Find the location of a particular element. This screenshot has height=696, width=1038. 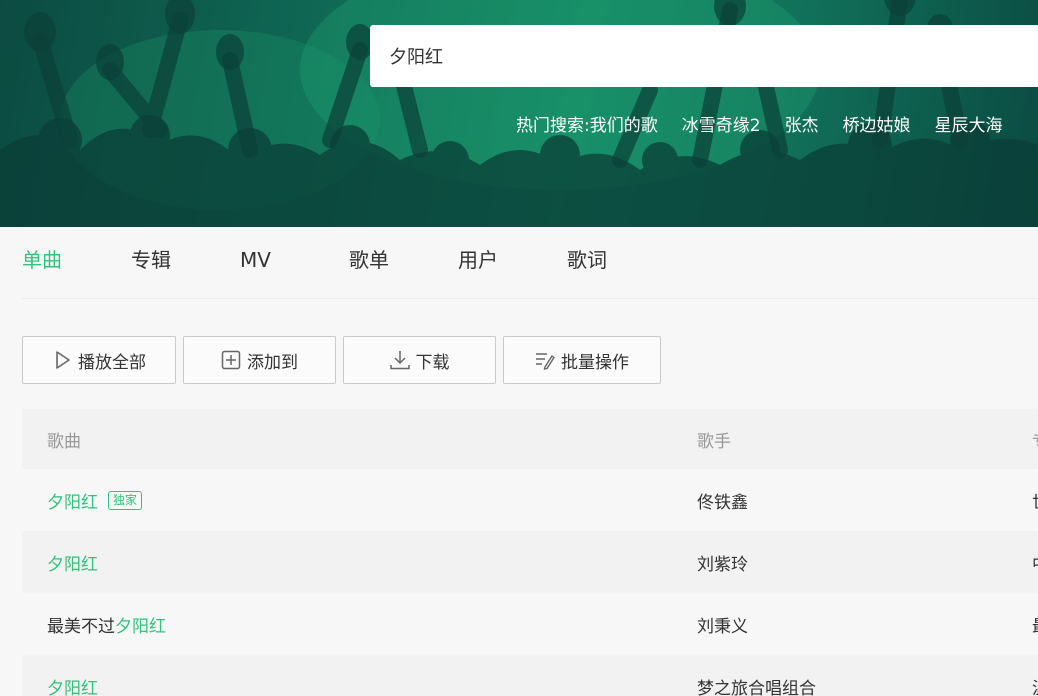

song-title-prefix: 最美不过 is located at coordinates (81, 626).